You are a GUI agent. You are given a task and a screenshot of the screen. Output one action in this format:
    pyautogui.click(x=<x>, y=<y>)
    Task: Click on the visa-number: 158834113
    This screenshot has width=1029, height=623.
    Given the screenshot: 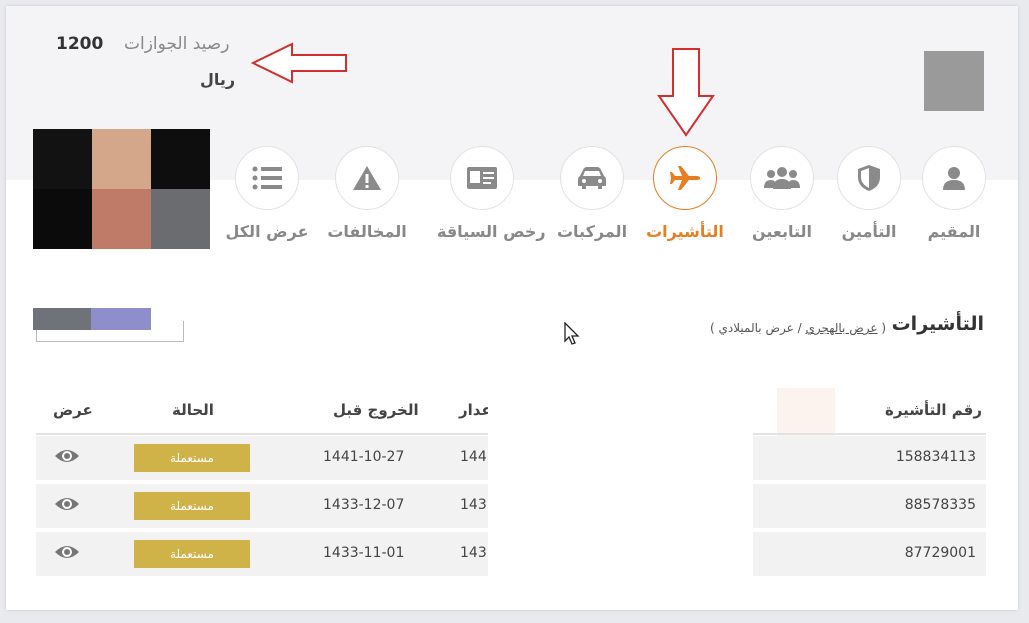 What is the action you would take?
    pyautogui.click(x=935, y=457)
    